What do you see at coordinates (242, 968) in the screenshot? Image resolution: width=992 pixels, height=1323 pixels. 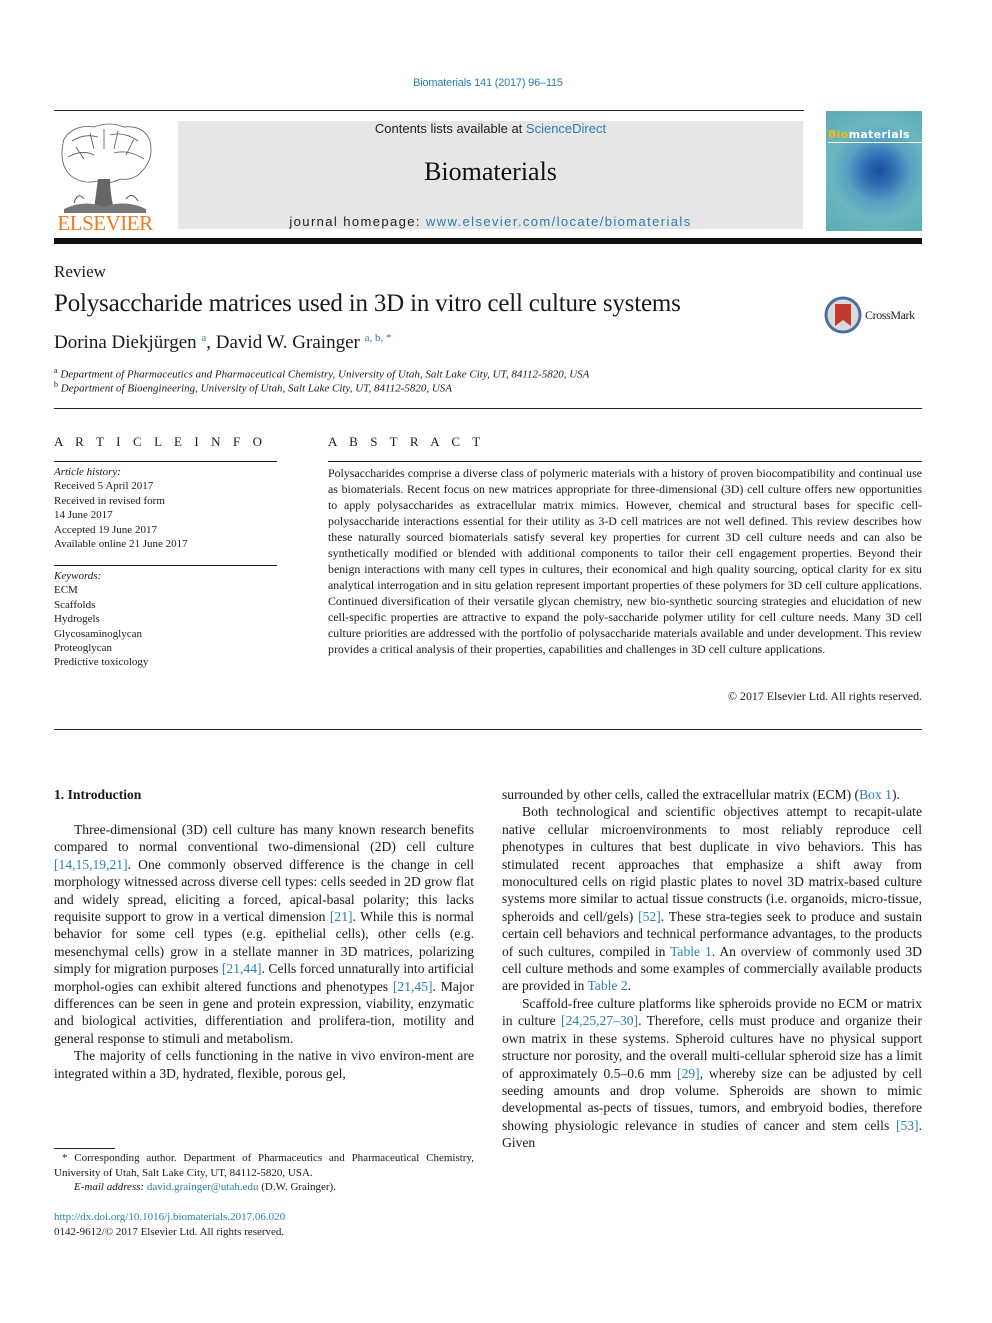 I see `citation-link: [21,44]` at bounding box center [242, 968].